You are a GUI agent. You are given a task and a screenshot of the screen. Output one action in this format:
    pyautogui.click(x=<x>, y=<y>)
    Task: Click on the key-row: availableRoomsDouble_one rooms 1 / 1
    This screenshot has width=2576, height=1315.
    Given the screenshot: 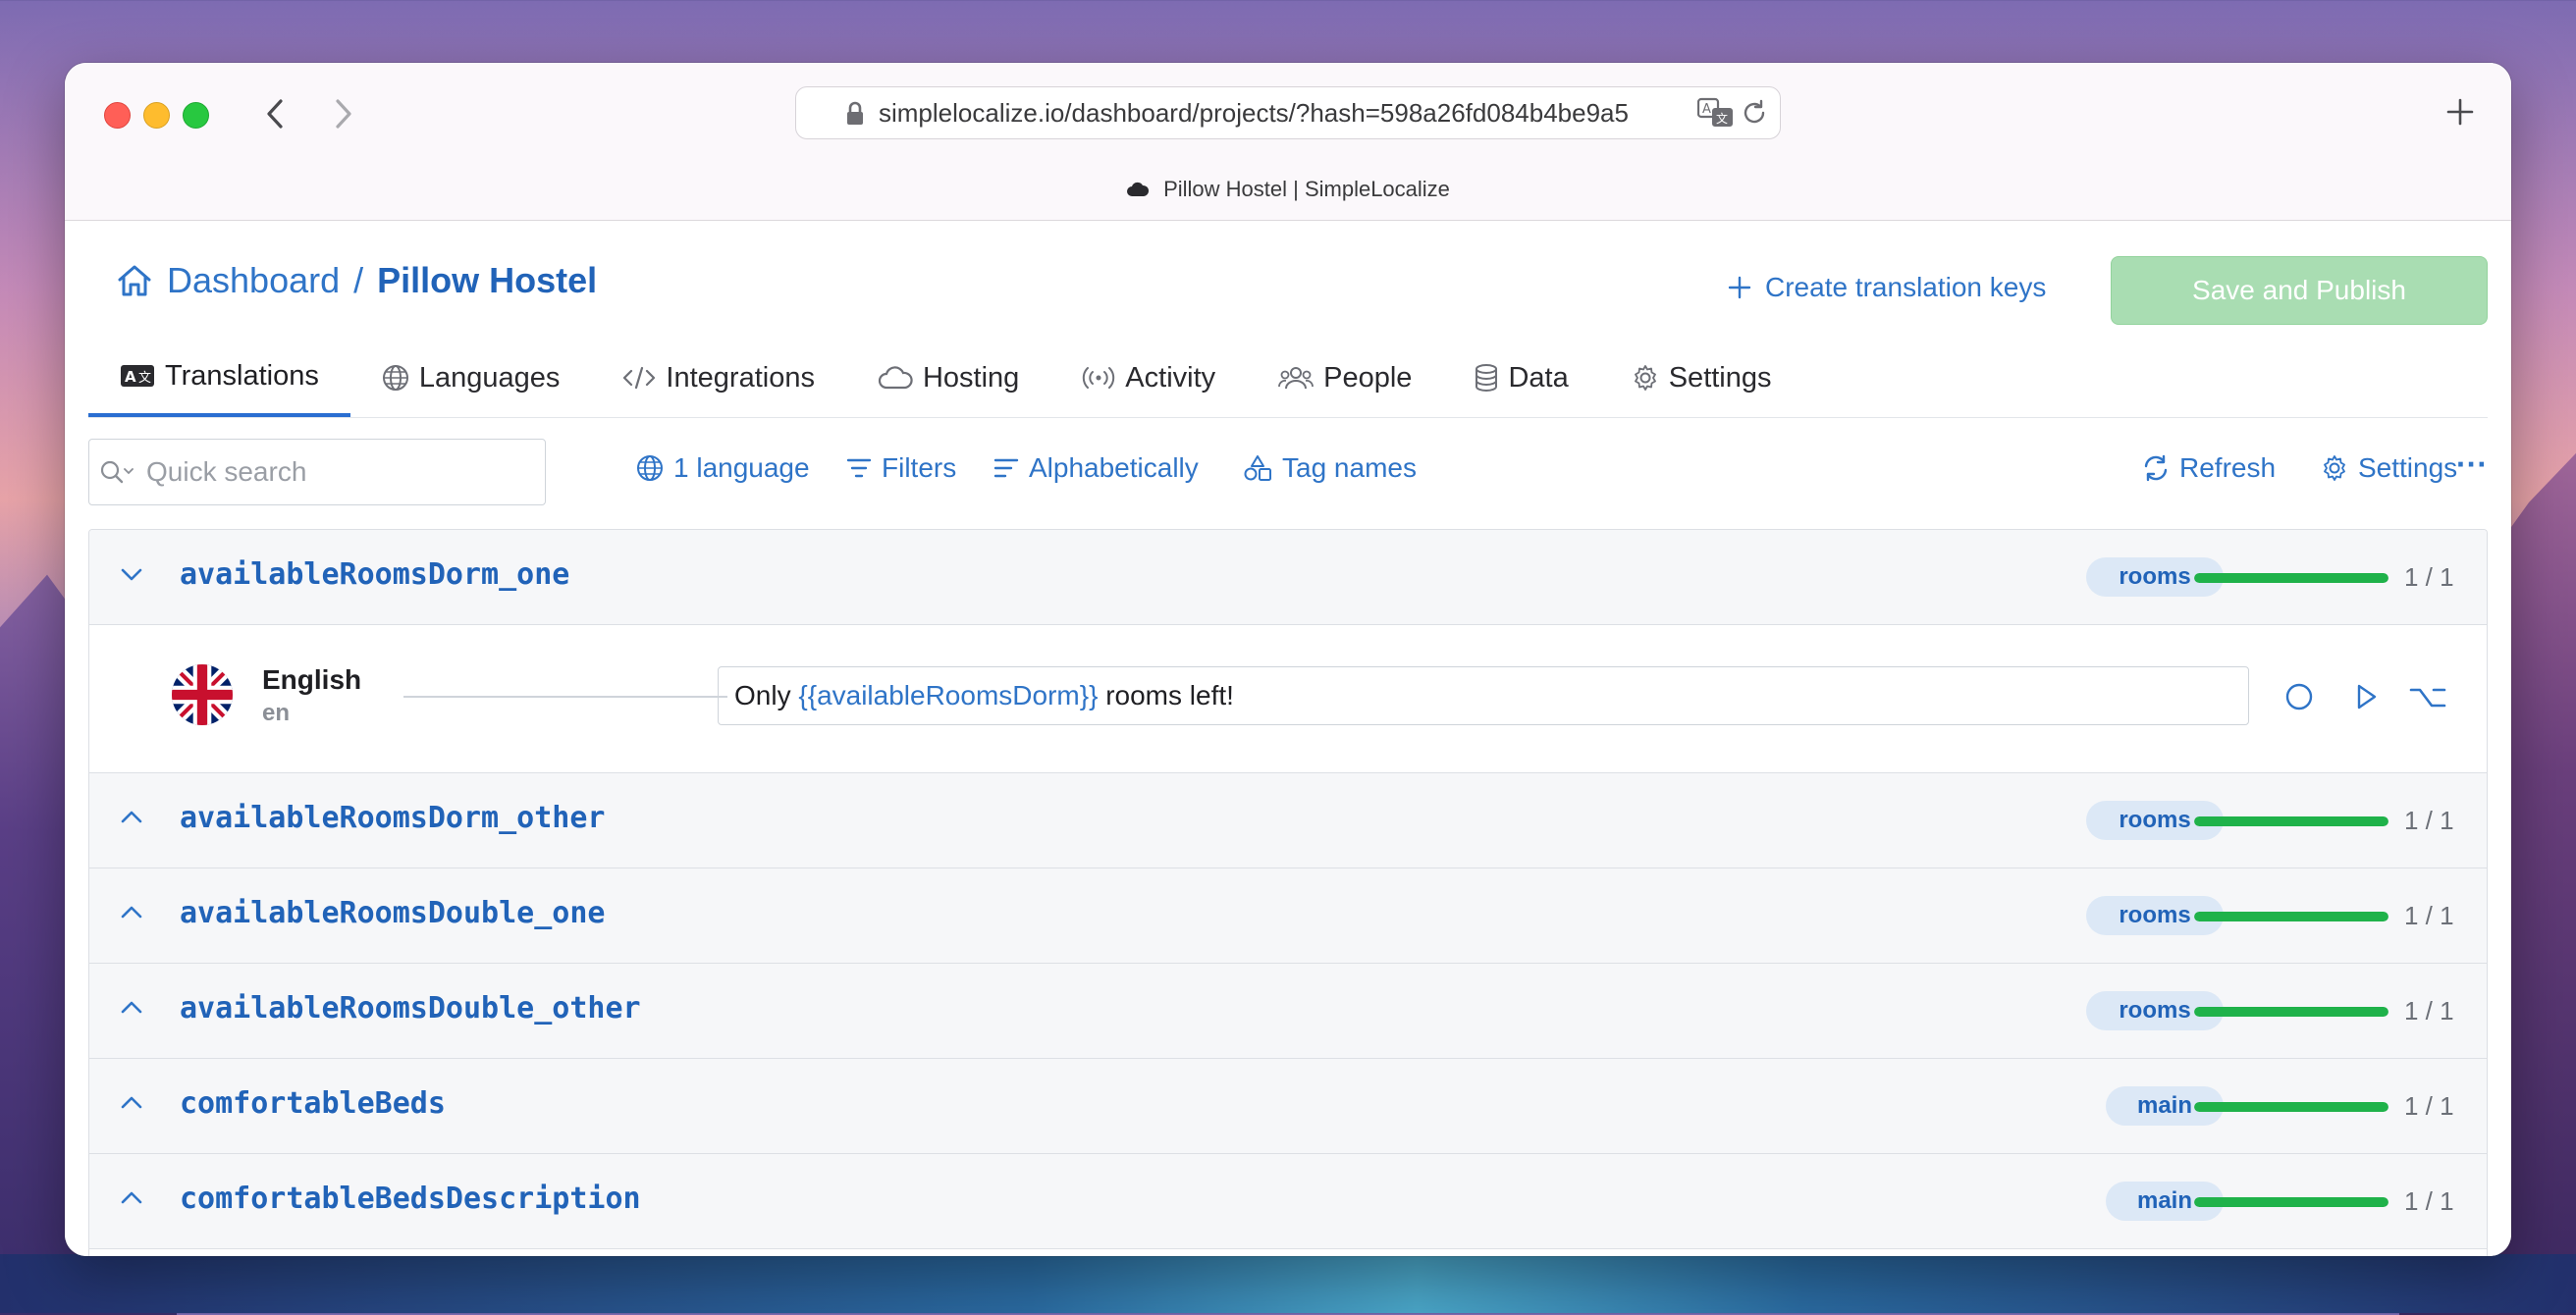 What is the action you would take?
    pyautogui.click(x=1288, y=916)
    